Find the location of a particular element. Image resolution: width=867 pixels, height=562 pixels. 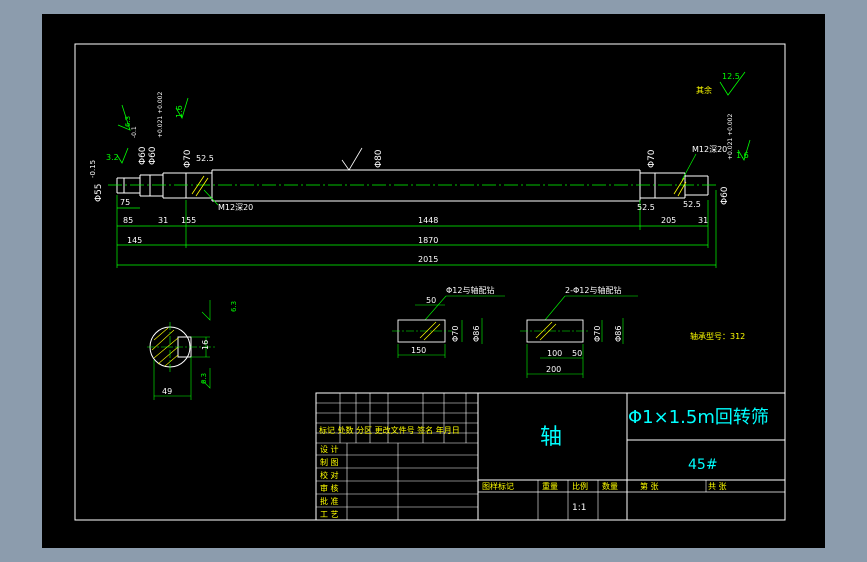

bearing-note: 轴承型号：312 is located at coordinates (717, 336).